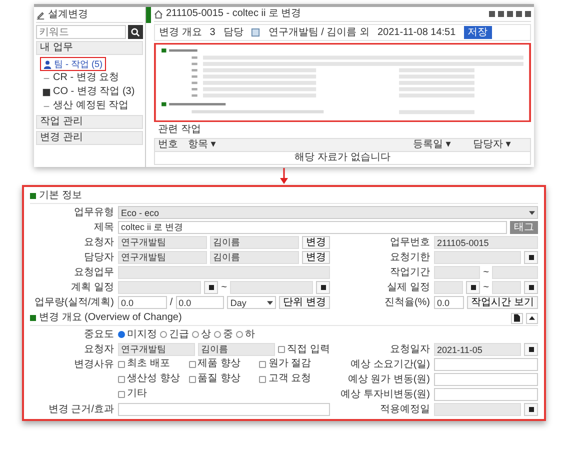 The image size is (568, 468). I want to click on save-button: 저장, so click(478, 32).